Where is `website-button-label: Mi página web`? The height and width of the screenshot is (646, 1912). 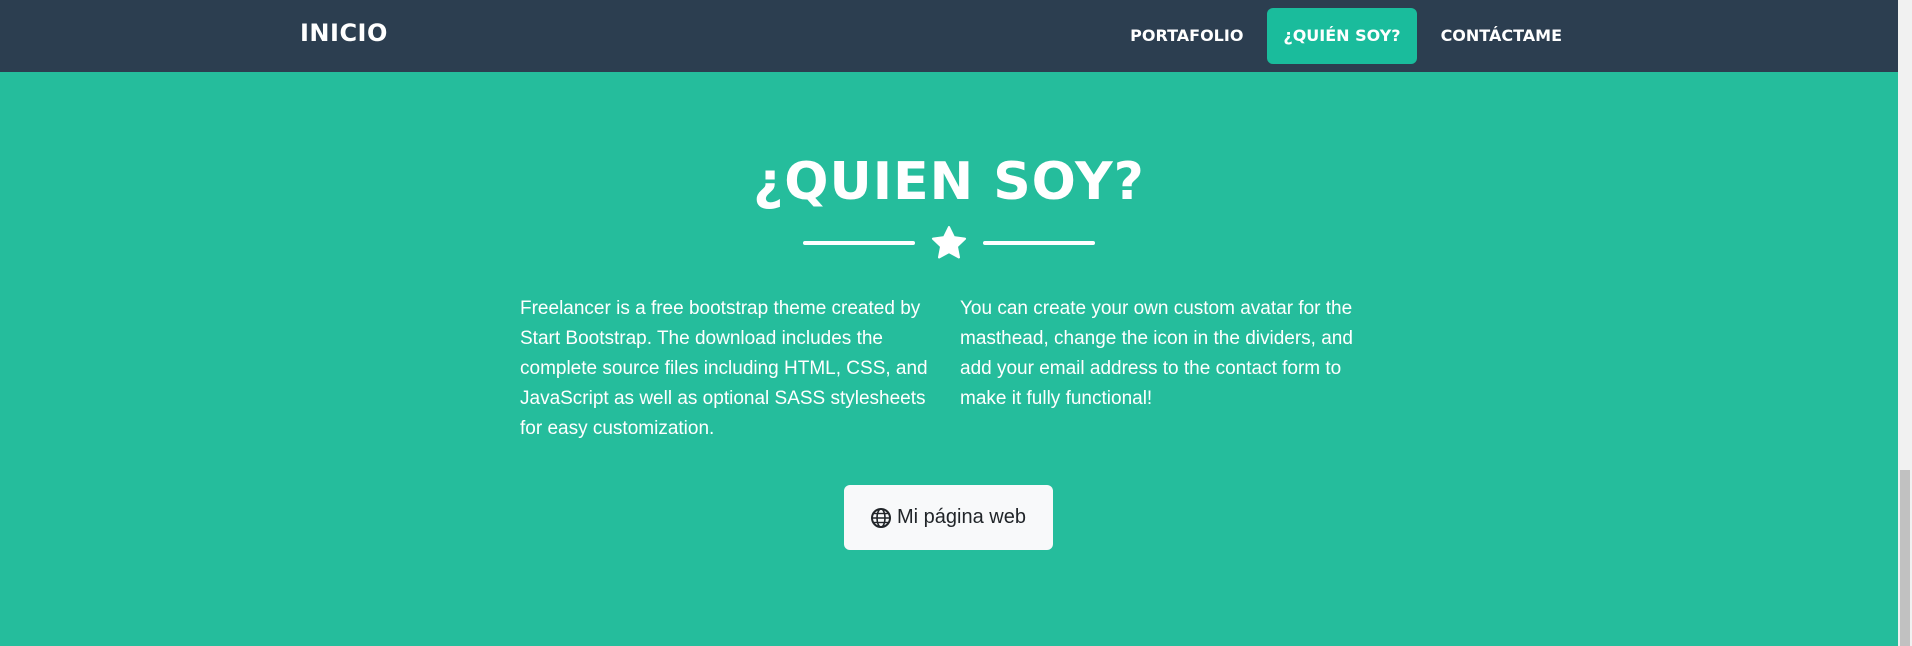
website-button-label: Mi página web is located at coordinates (961, 517).